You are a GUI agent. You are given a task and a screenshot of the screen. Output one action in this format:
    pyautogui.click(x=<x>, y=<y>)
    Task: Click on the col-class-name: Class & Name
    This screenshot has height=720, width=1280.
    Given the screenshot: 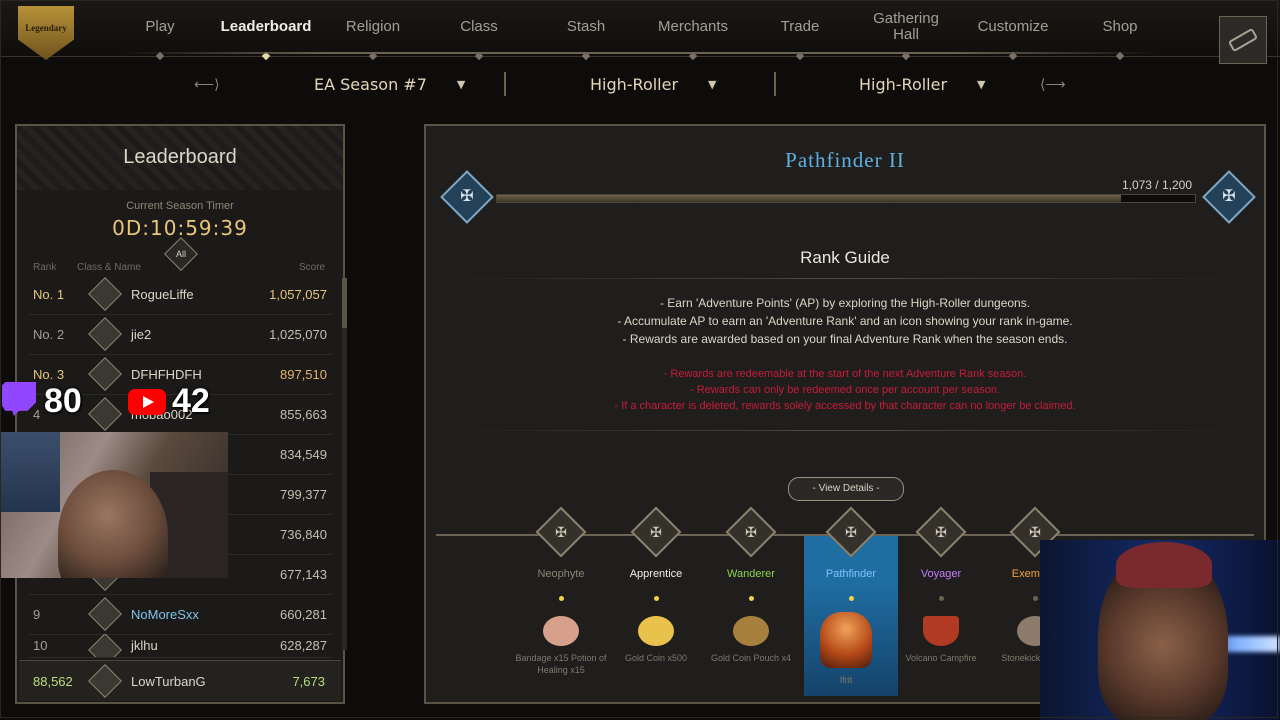 What is the action you would take?
    pyautogui.click(x=109, y=267)
    